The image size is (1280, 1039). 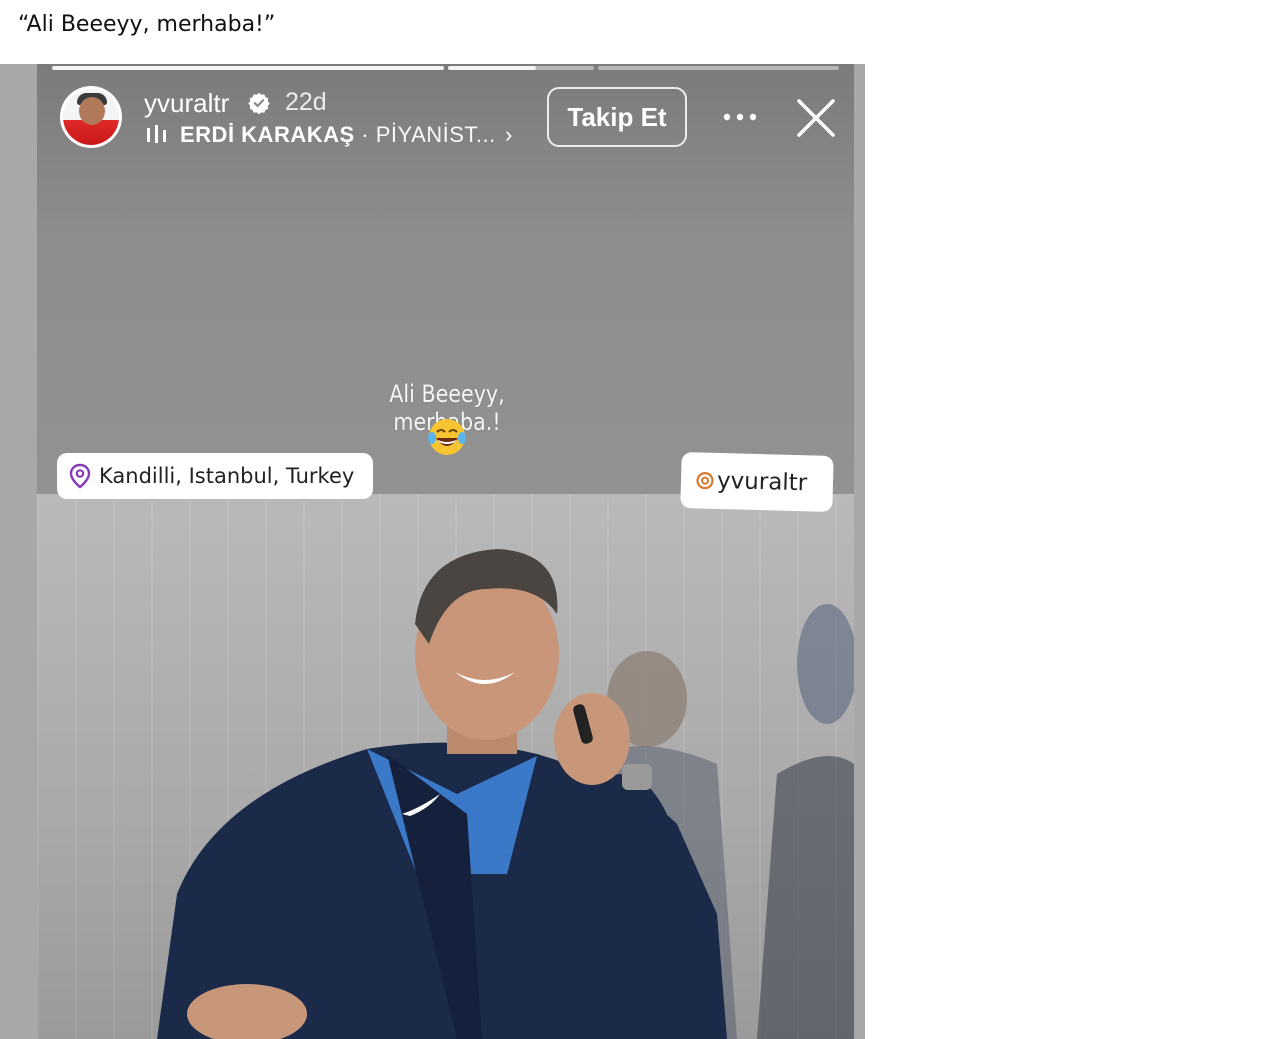 What do you see at coordinates (186, 103) in the screenshot?
I see `story-username: yvuraltr` at bounding box center [186, 103].